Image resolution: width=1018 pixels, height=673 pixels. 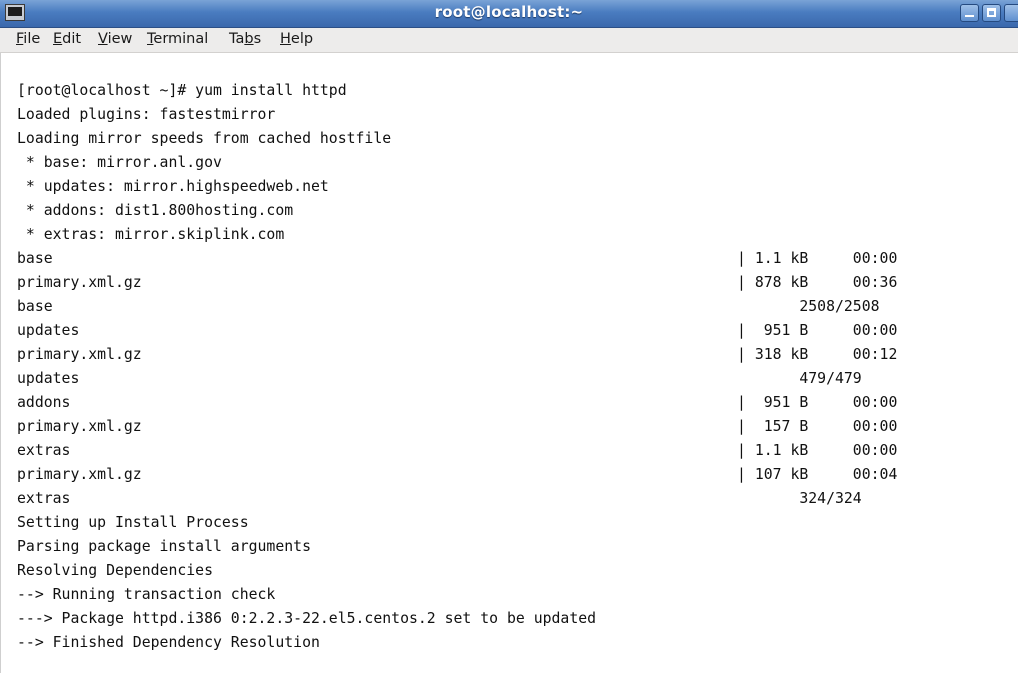 What do you see at coordinates (115, 570) in the screenshot?
I see `terminal-line: Resolving Dependencies` at bounding box center [115, 570].